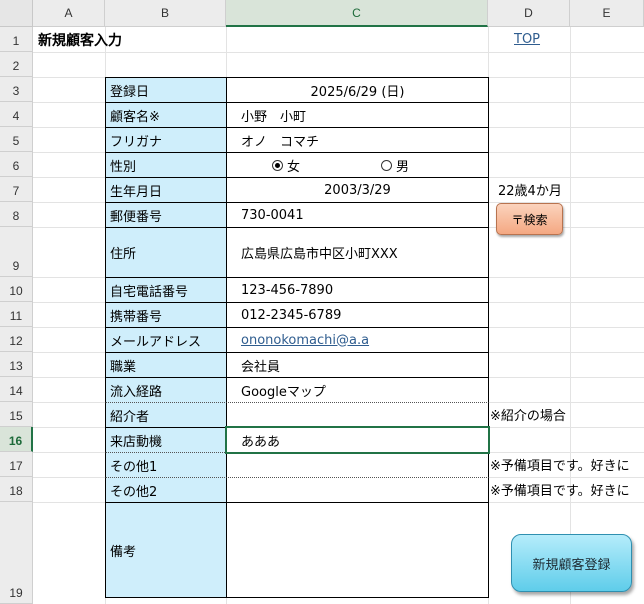  Describe the element at coordinates (527, 39) in the screenshot. I see `top-link: TOP` at that location.